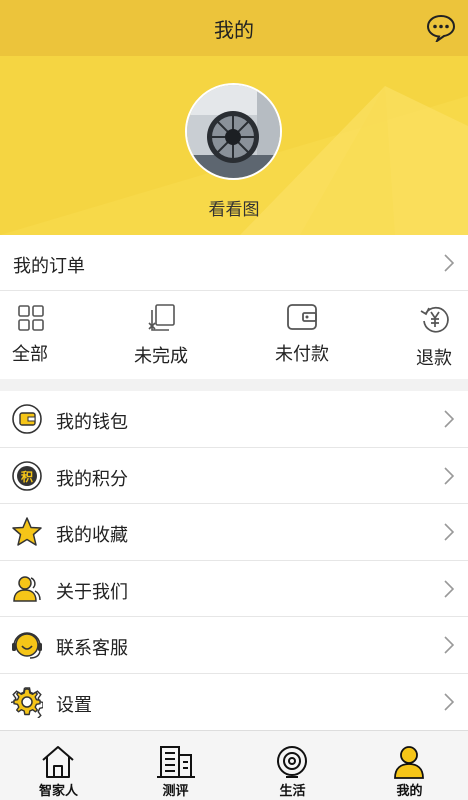  Describe the element at coordinates (58, 762) in the screenshot. I see `home-icon` at that location.